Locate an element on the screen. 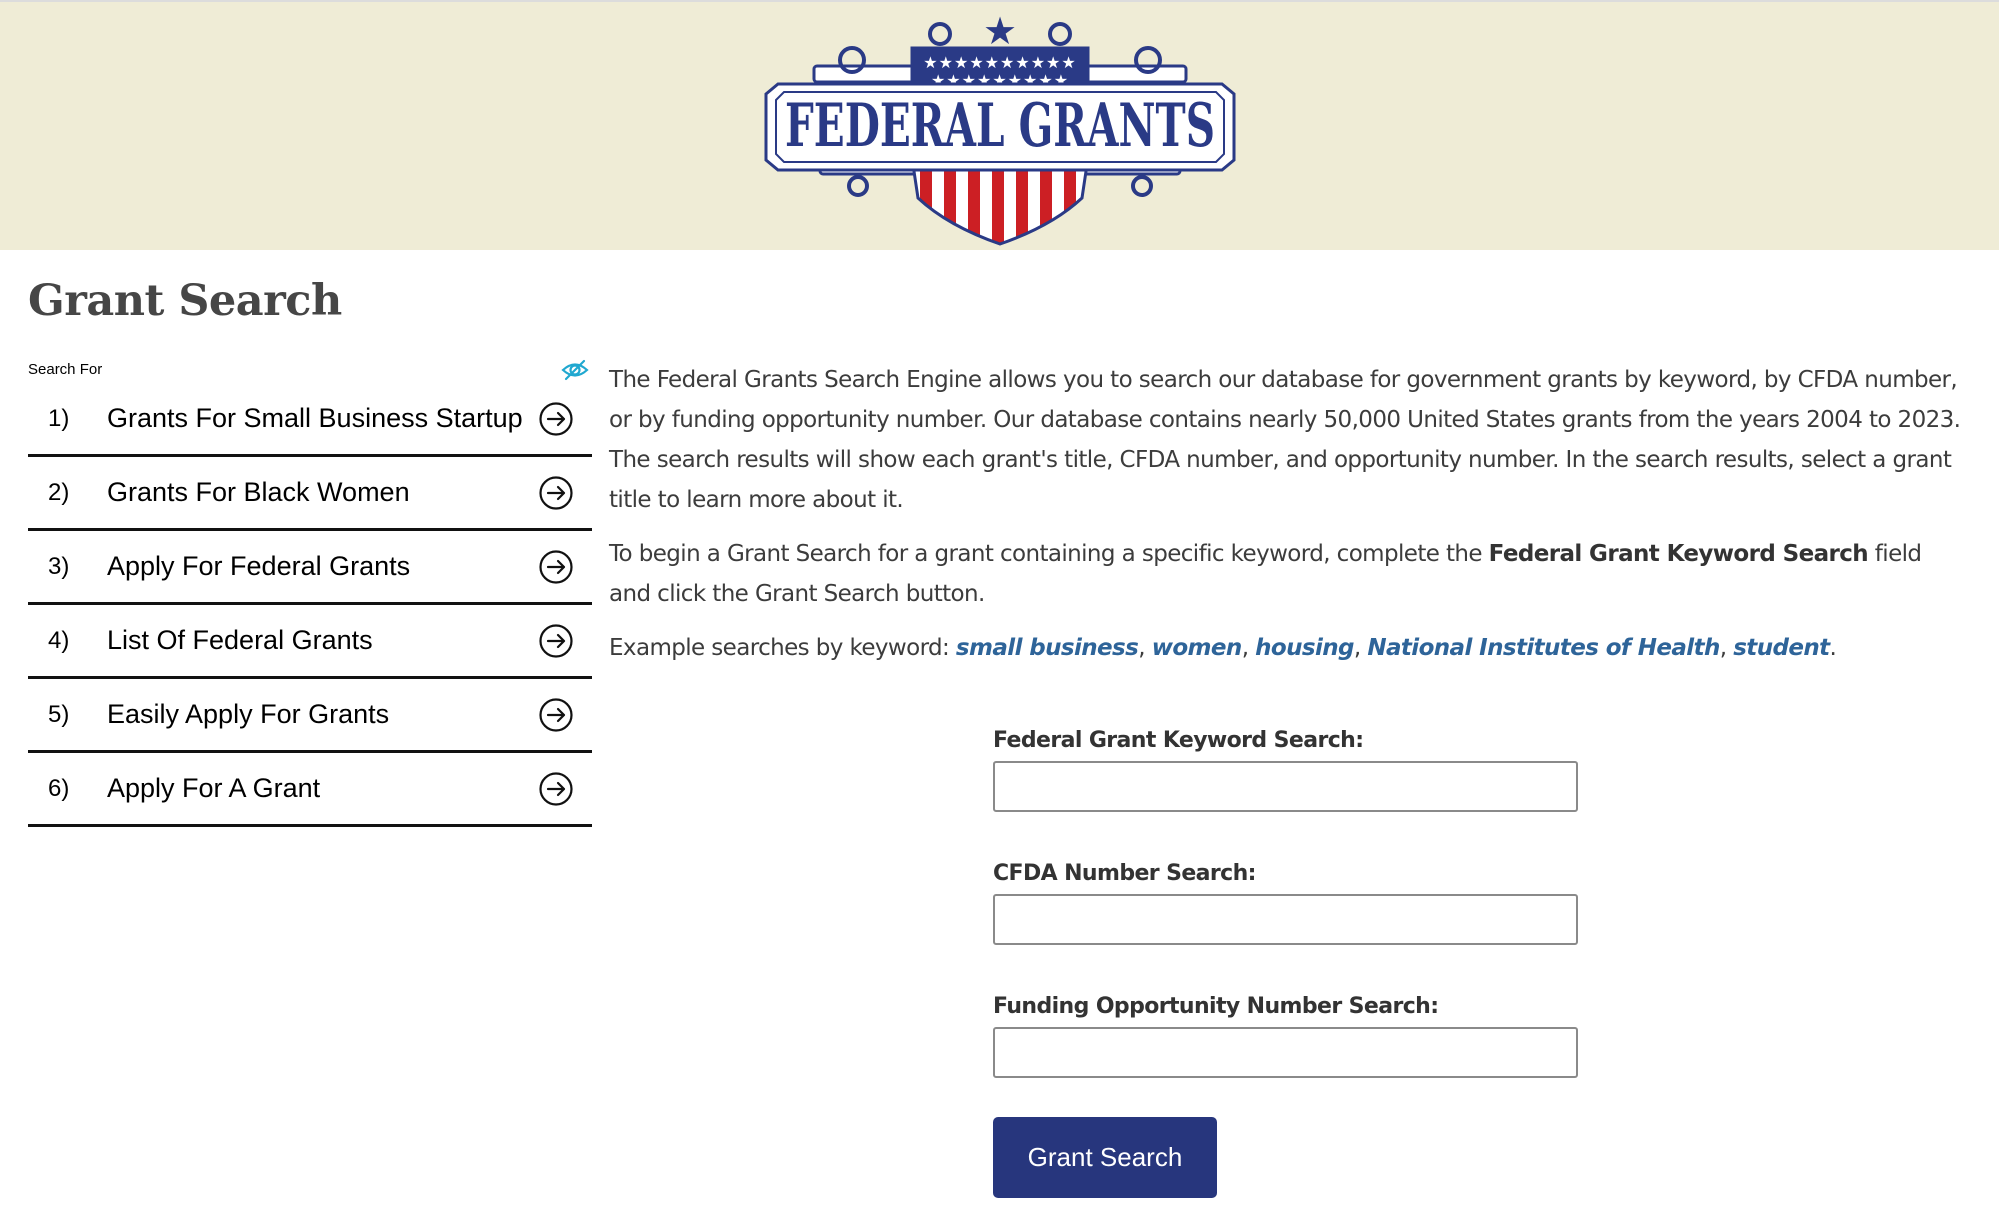  search-for-item: 5) Easily Apply For Grants is located at coordinates (310, 716).